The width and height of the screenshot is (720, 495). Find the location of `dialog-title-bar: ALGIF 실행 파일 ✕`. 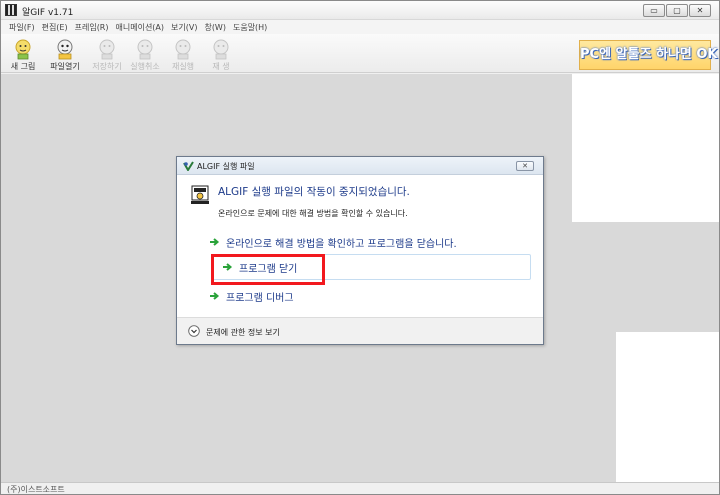

dialog-title-bar: ALGIF 실행 파일 ✕ is located at coordinates (360, 166).